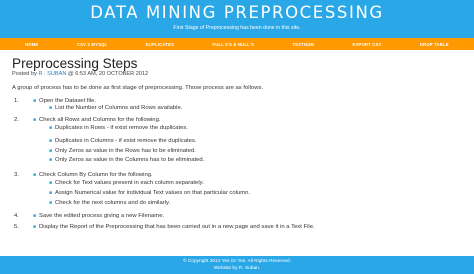 This screenshot has width=474, height=274. What do you see at coordinates (16, 227) in the screenshot?
I see `step-number: 5.` at bounding box center [16, 227].